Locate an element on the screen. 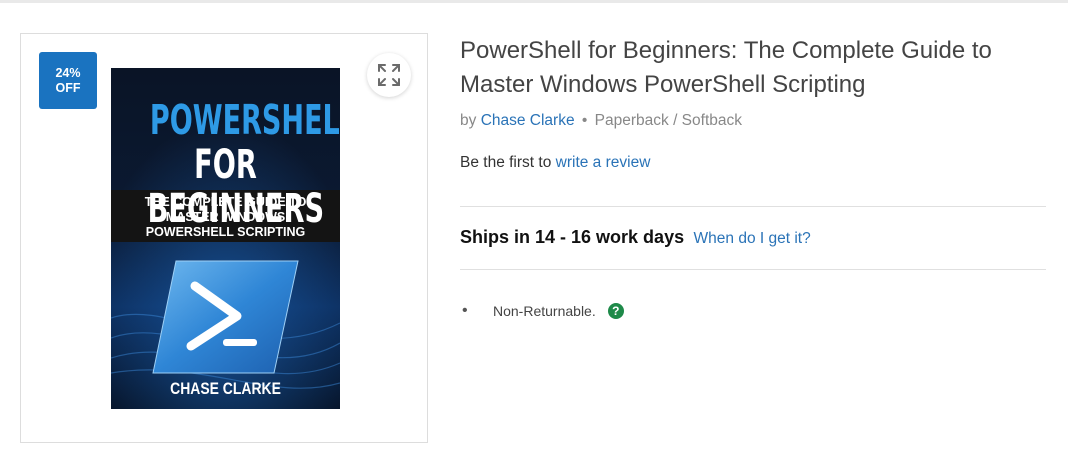 Image resolution: width=1068 pixels, height=472 pixels. when-do-i-get-it-link: When do I get it? is located at coordinates (752, 238).